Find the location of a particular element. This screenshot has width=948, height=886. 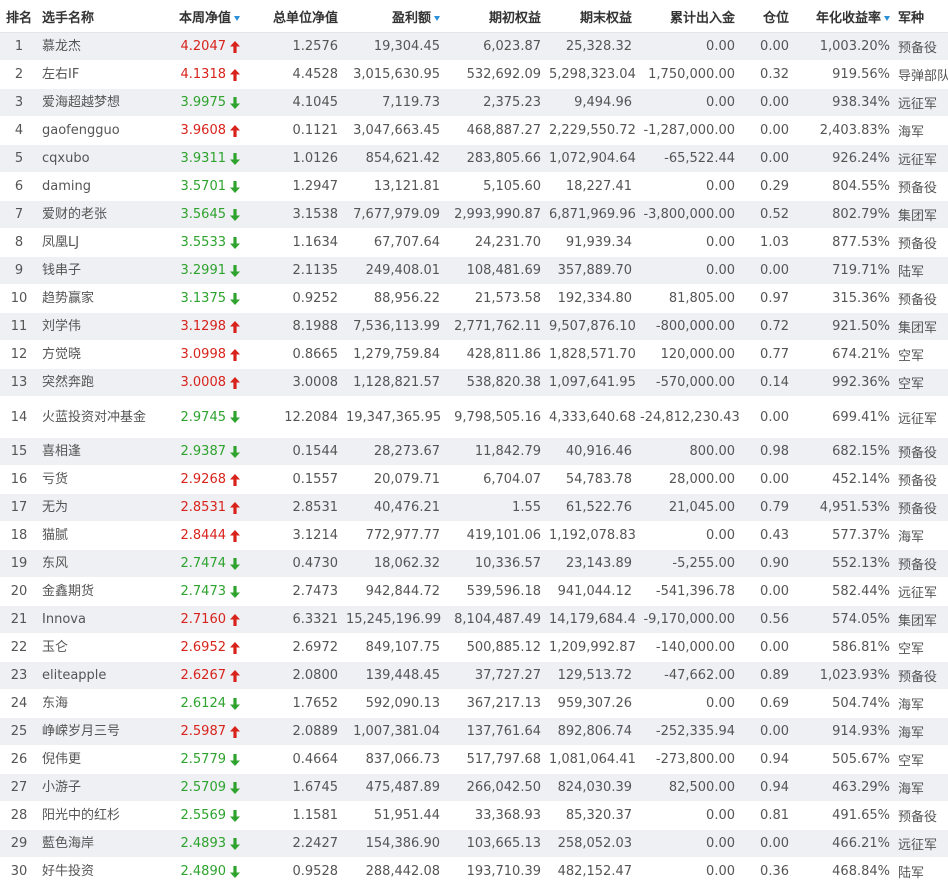

profit-cell: 19,347,365.95 is located at coordinates (393, 417).